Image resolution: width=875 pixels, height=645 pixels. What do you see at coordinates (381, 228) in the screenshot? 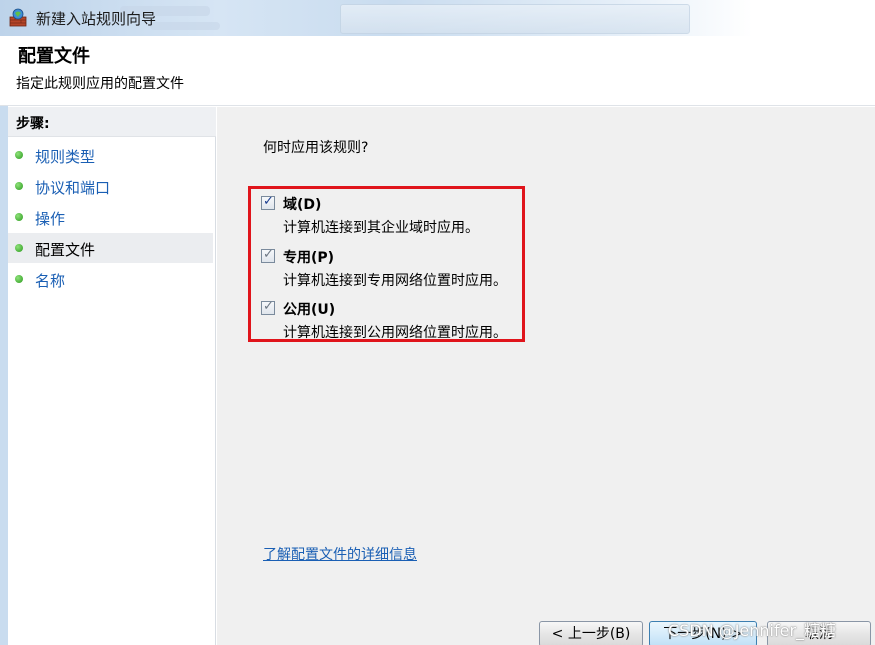
I see `option-description: 计算机连接到其企业域时应用。` at bounding box center [381, 228].